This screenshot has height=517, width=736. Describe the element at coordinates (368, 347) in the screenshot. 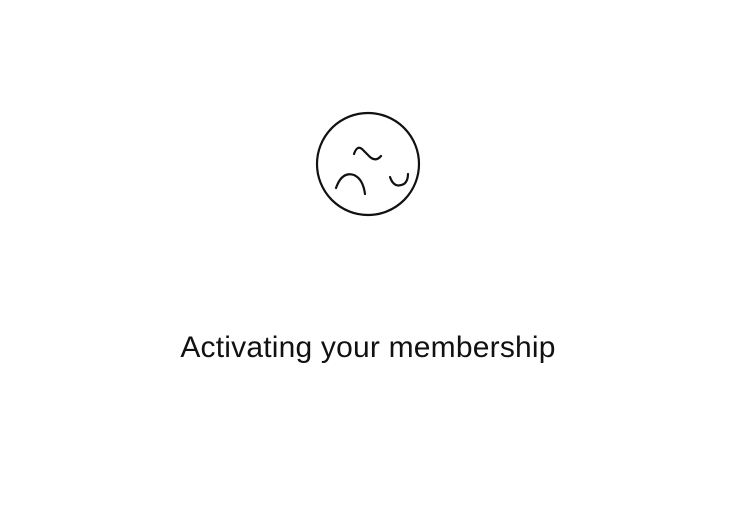

I see `status-message: Activating your membership` at that location.